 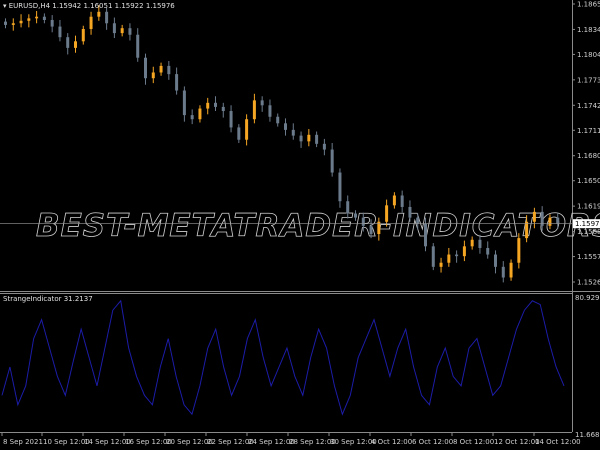 What do you see at coordinates (558, 442) in the screenshot?
I see `time-tick-label: 14 Oct 12:00` at bounding box center [558, 442].